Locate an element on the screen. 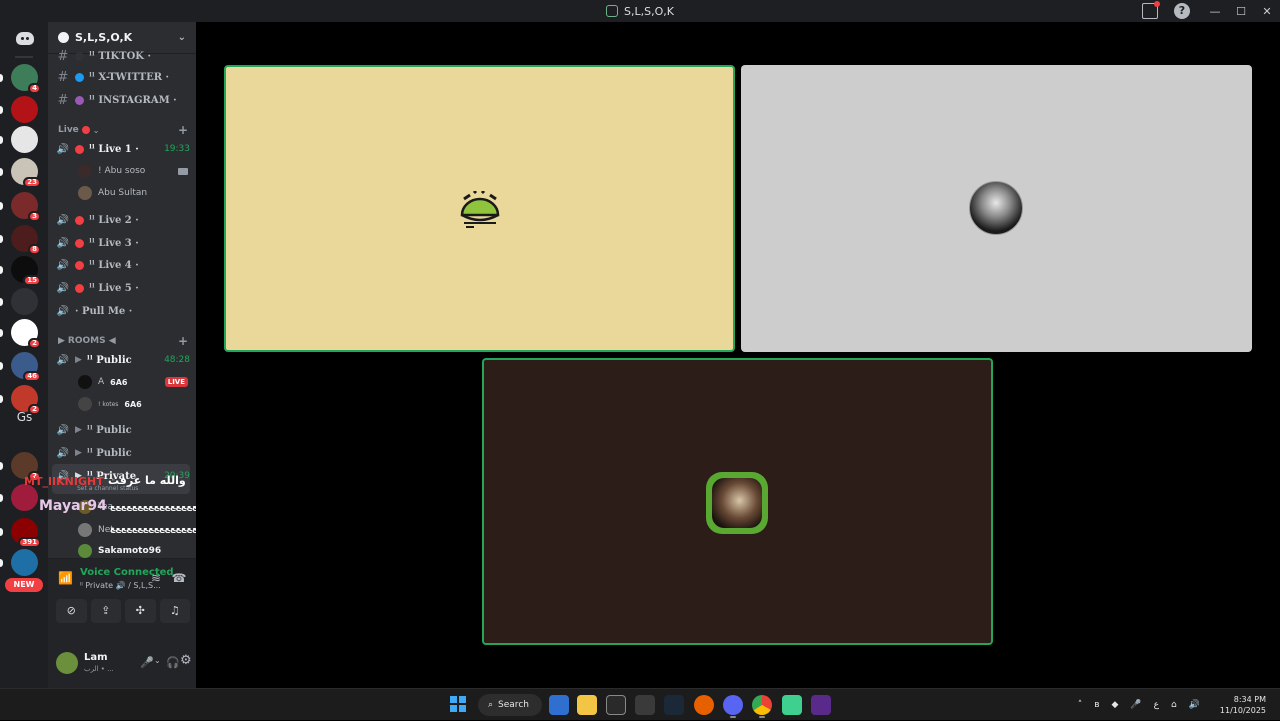 This screenshot has height=721, width=1280. start-button is located at coordinates (458, 704).